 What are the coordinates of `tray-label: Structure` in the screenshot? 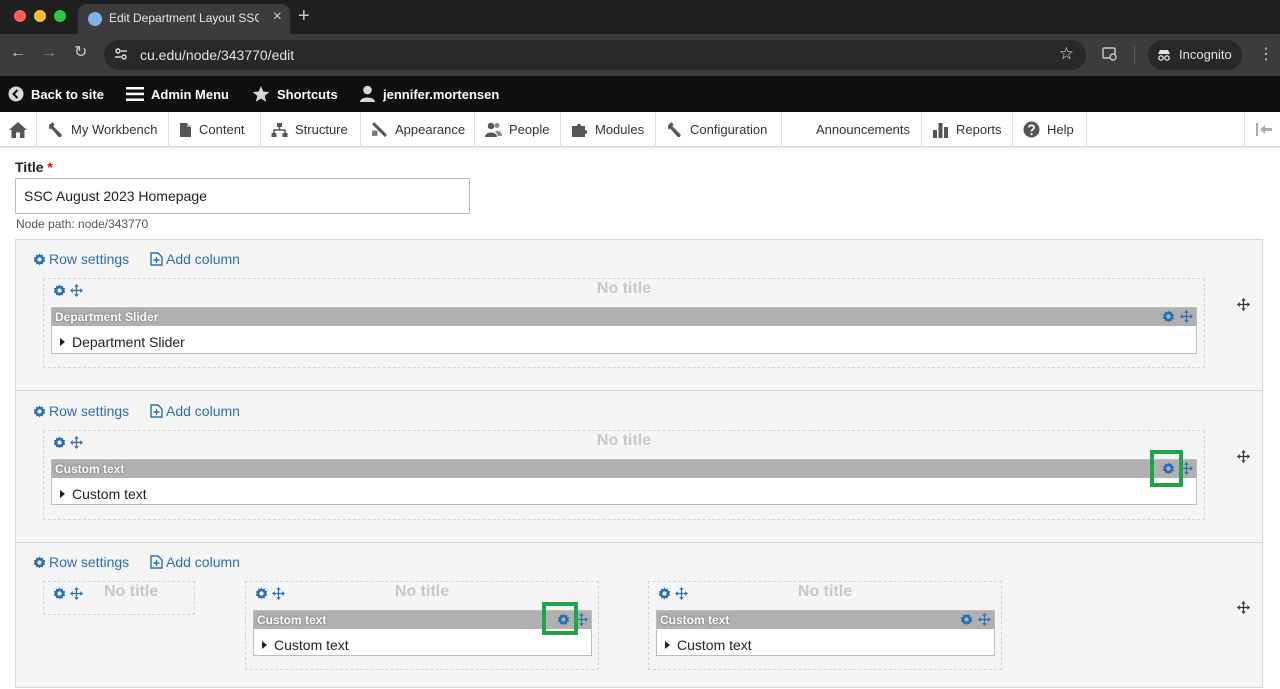 It's located at (321, 129).